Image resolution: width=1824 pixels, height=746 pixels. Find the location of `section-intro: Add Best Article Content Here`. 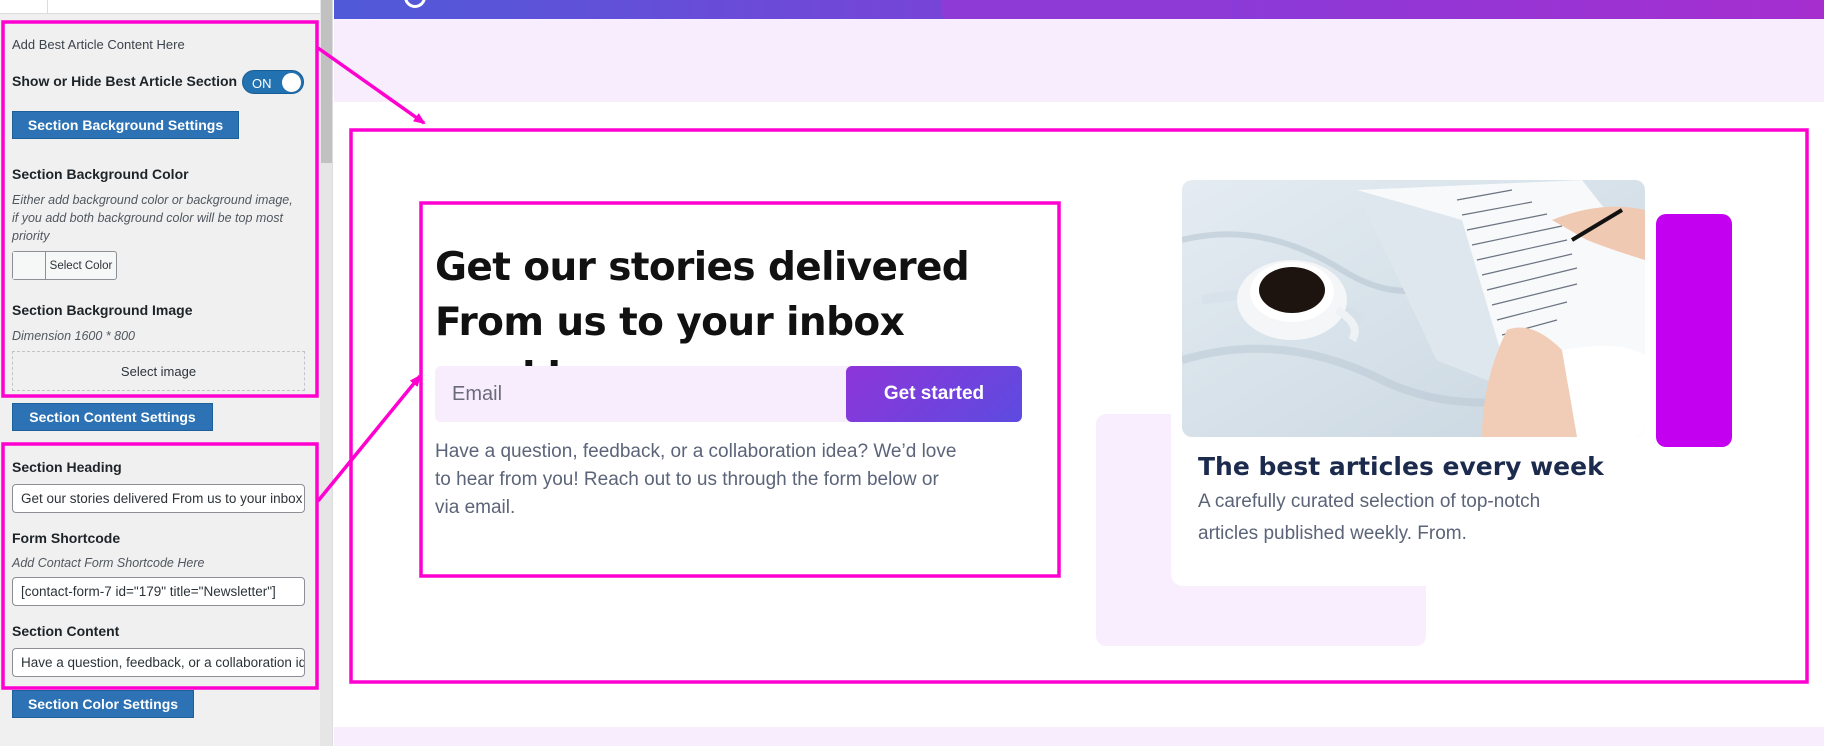

section-intro: Add Best Article Content Here is located at coordinates (98, 44).